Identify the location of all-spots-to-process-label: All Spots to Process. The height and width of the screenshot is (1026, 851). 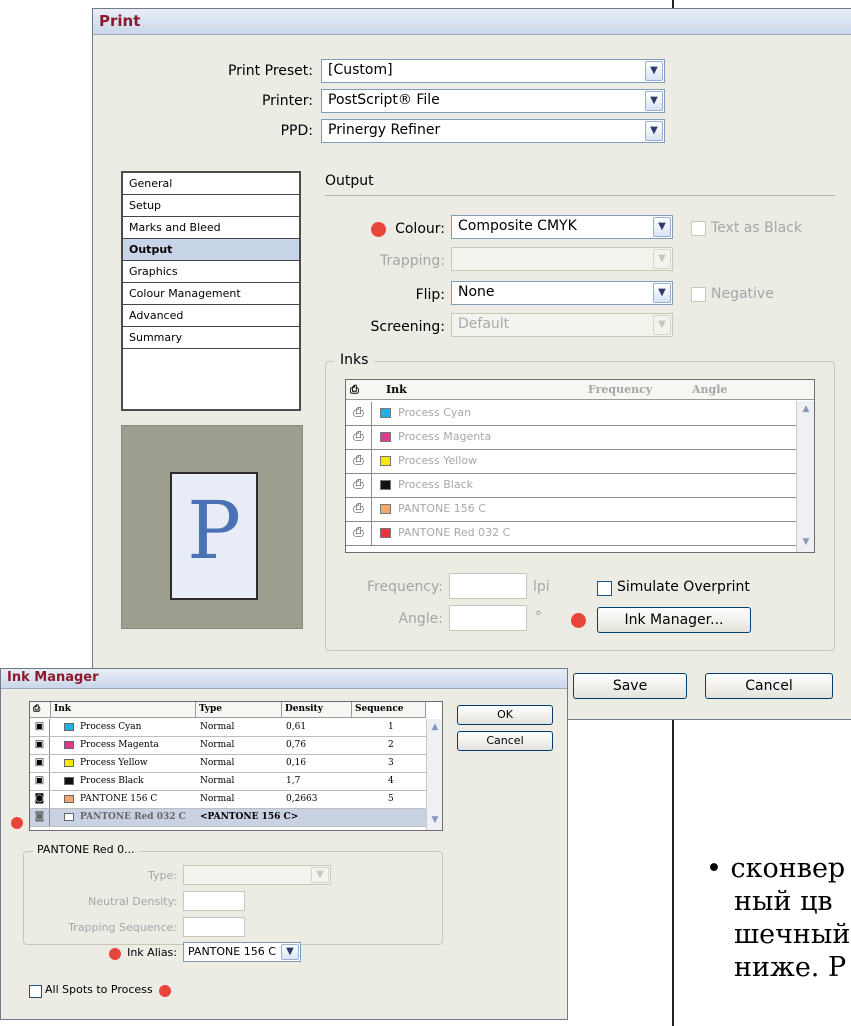
(99, 989).